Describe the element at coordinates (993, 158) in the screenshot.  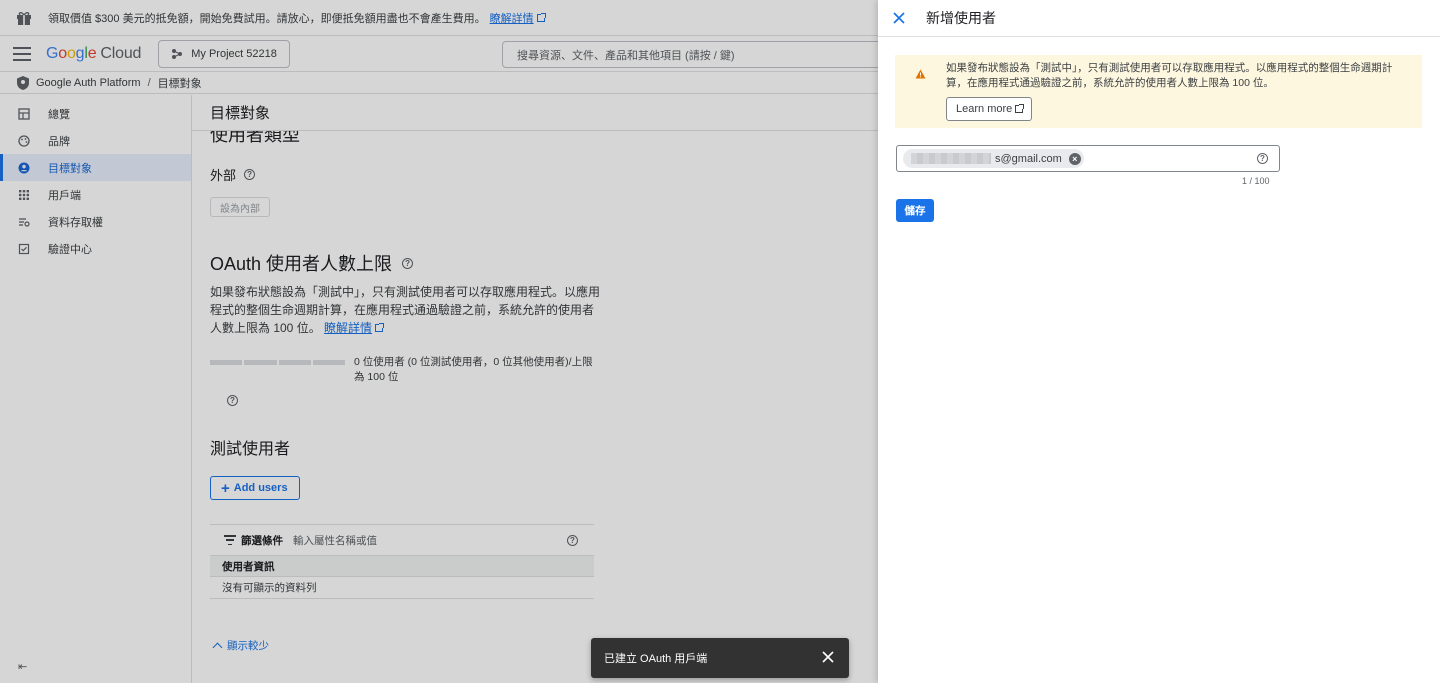
I see `email-chip: s@gmail.com ×` at that location.